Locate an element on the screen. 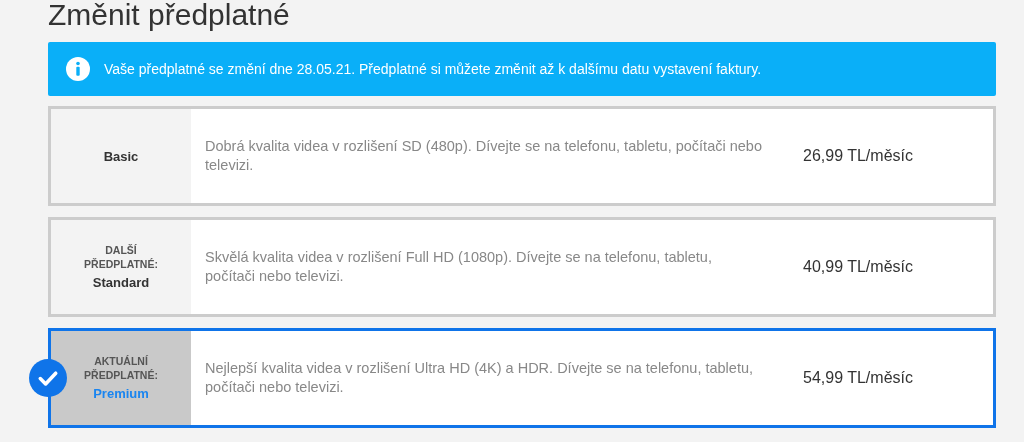 The height and width of the screenshot is (442, 1024). info-message: Vaše předplatné se změní dne 28.05.21. Předplatné si můžete změnit až k dalšímu datu vystavení faktury. is located at coordinates (433, 69).